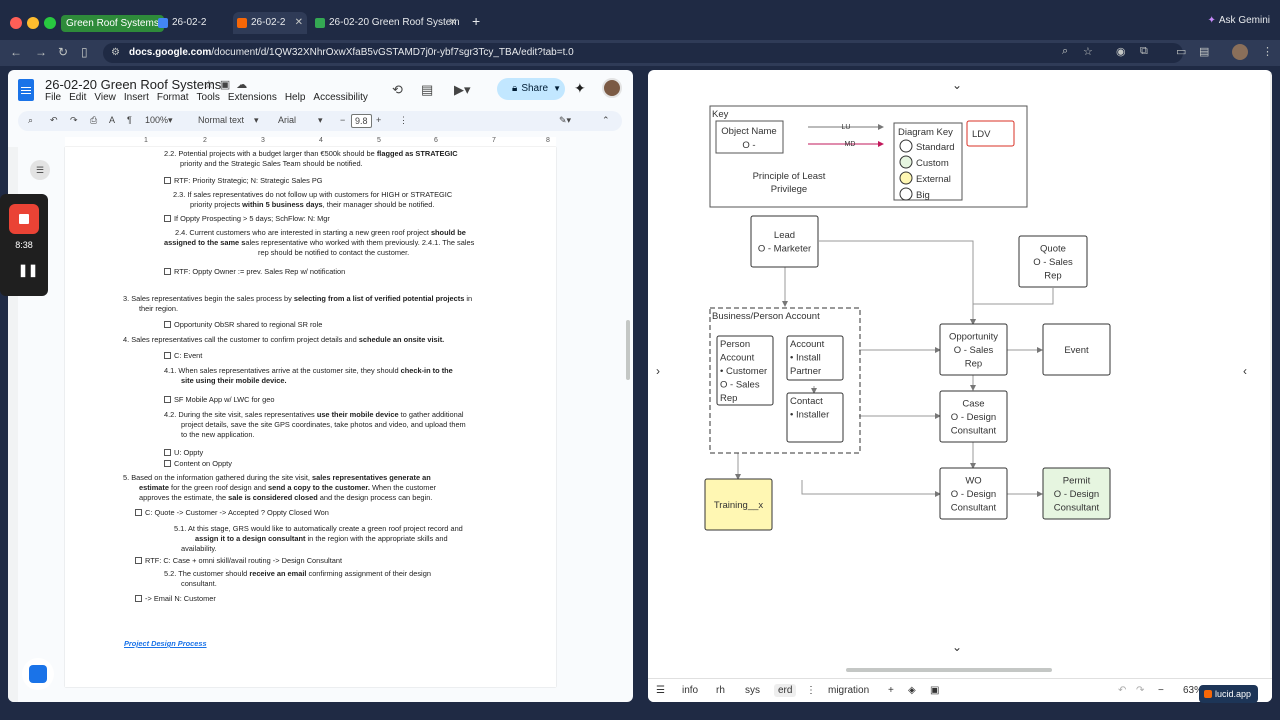 The width and height of the screenshot is (1280, 720). I want to click on document-outline-icon: ☰, so click(40, 170).